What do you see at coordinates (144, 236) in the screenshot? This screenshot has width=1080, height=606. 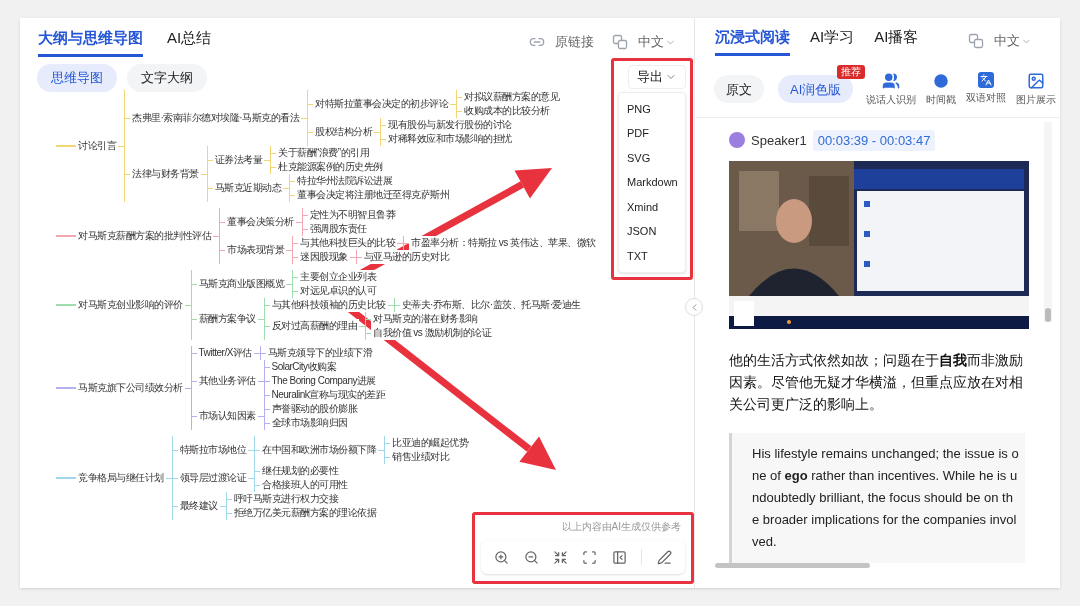 I see `mind-map-node: 对马斯克薪酬方案的批判性评估` at bounding box center [144, 236].